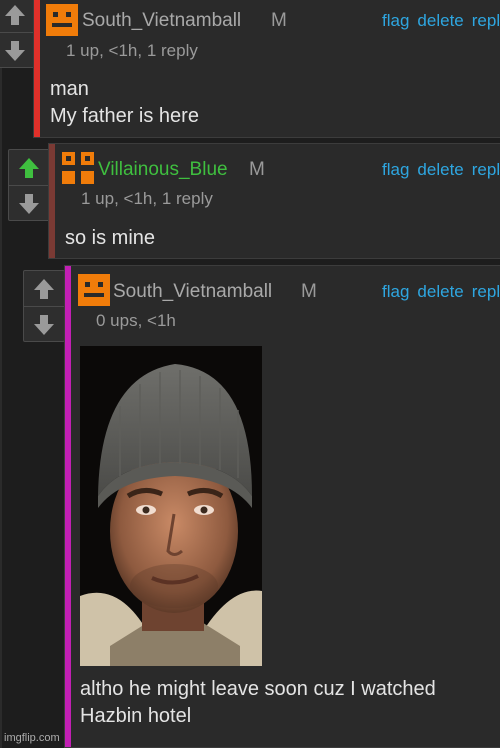  Describe the element at coordinates (32, 738) in the screenshot. I see `watermark: imgflip.com` at that location.